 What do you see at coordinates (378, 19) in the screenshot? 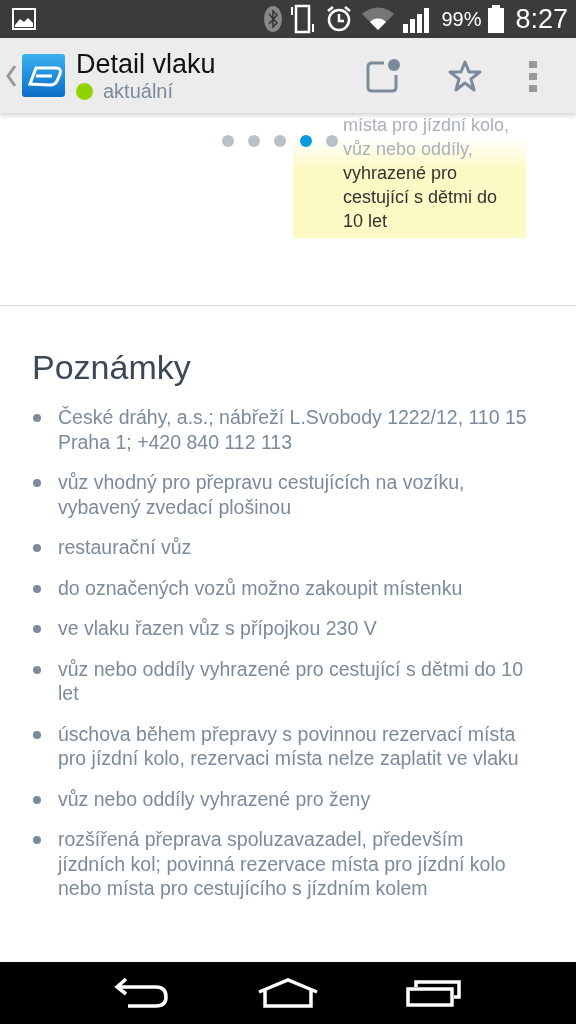
I see `wifi-icon` at bounding box center [378, 19].